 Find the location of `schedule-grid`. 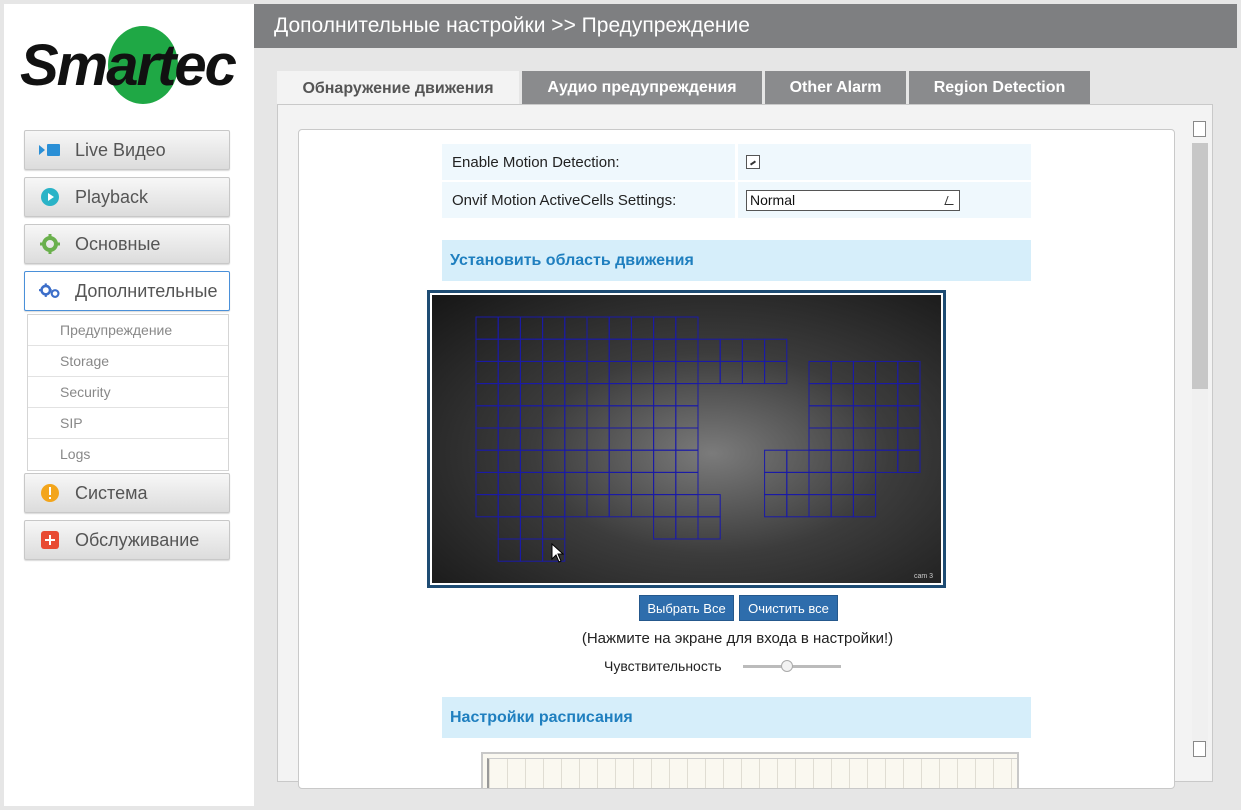

schedule-grid is located at coordinates (750, 770).